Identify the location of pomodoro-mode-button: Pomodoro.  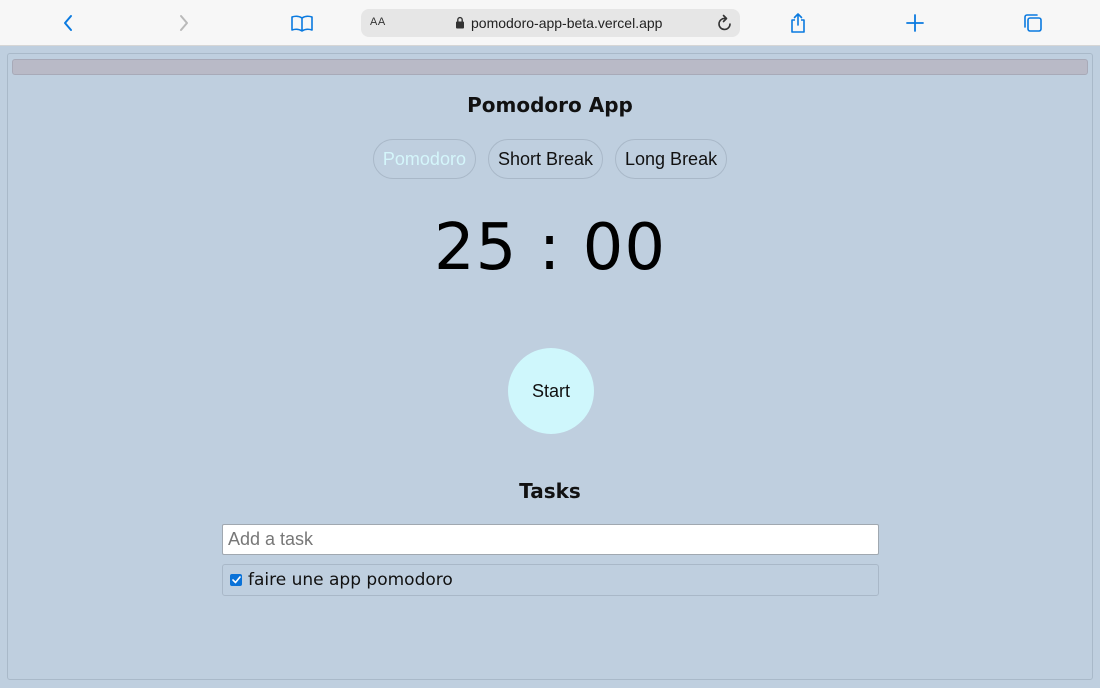
(424, 159).